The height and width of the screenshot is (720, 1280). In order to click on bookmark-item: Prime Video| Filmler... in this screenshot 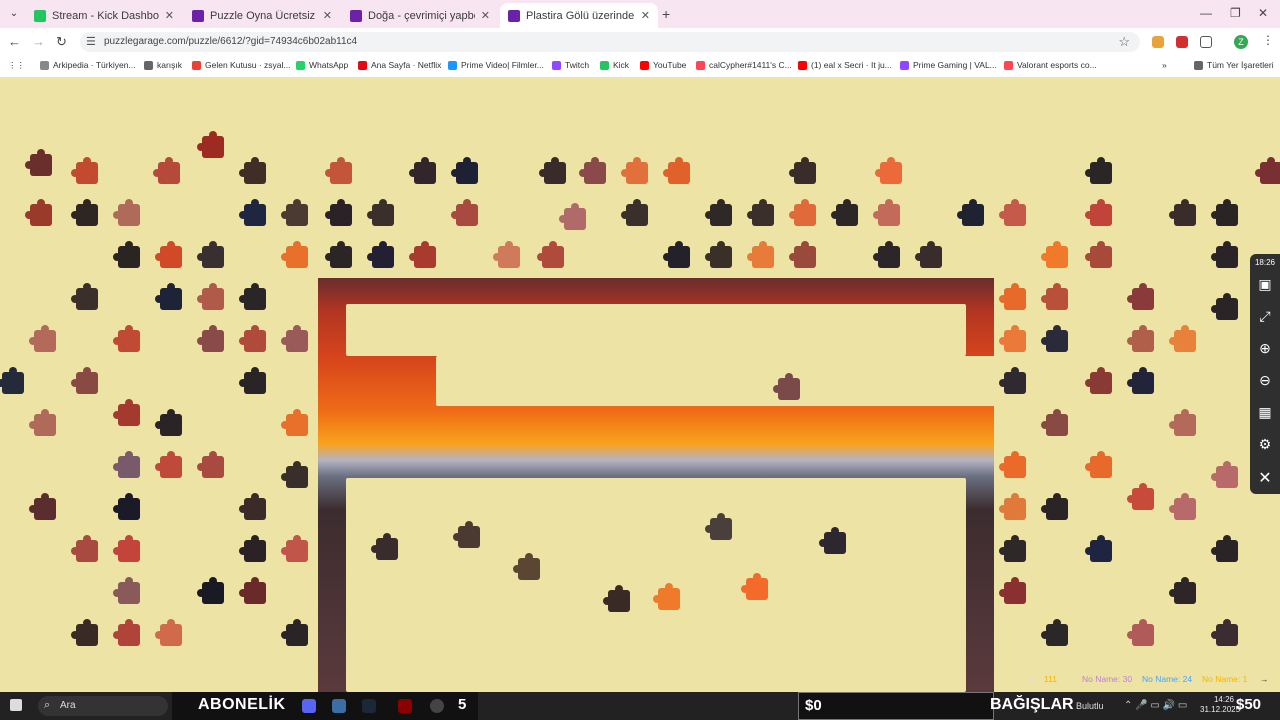, I will do `click(496, 65)`.